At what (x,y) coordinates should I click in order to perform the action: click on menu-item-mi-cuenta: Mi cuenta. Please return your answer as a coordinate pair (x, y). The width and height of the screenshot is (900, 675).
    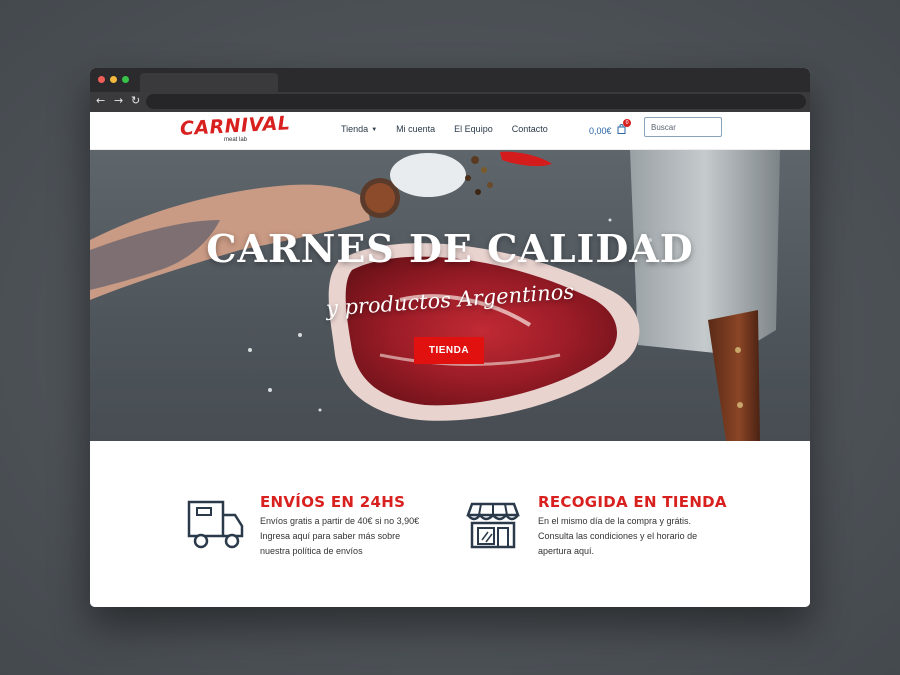
    Looking at the image, I should click on (415, 129).